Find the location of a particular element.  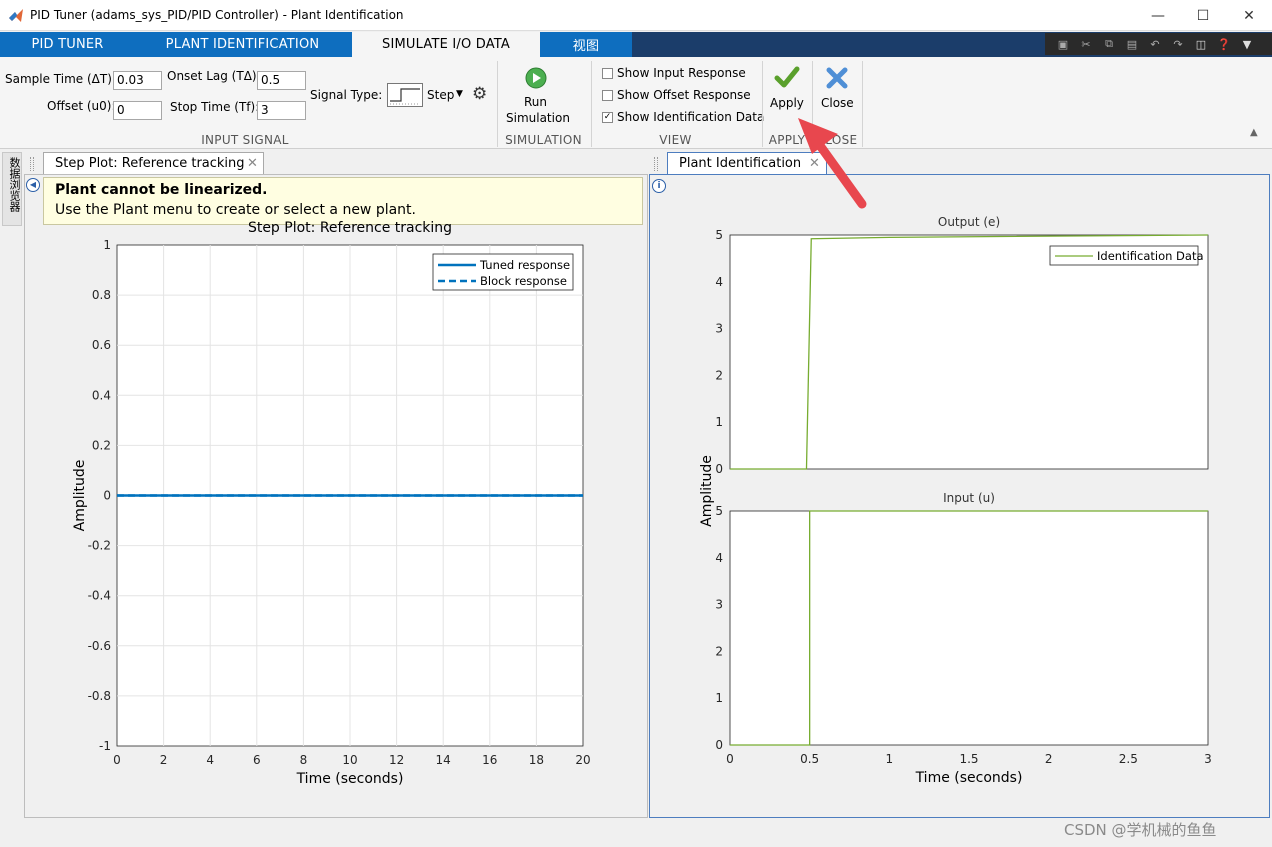

show-offset-response-checkbox is located at coordinates (607, 95).